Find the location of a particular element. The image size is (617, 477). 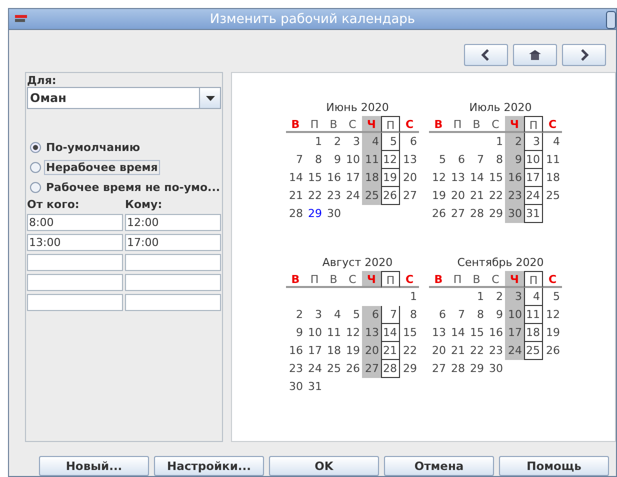

time-field: 13:00 is located at coordinates (75, 242).